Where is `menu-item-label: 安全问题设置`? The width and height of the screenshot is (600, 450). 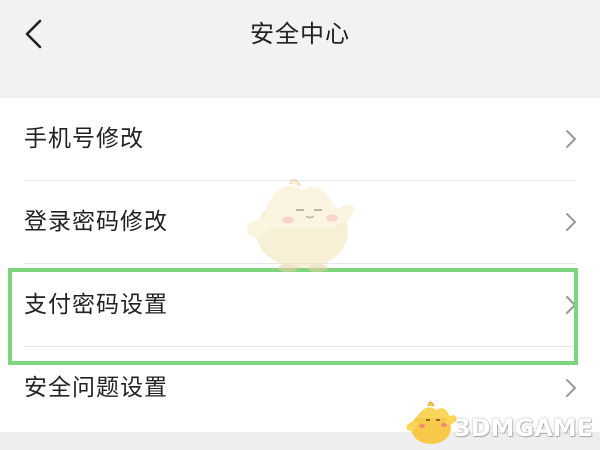
menu-item-label: 安全问题设置 is located at coordinates (96, 388).